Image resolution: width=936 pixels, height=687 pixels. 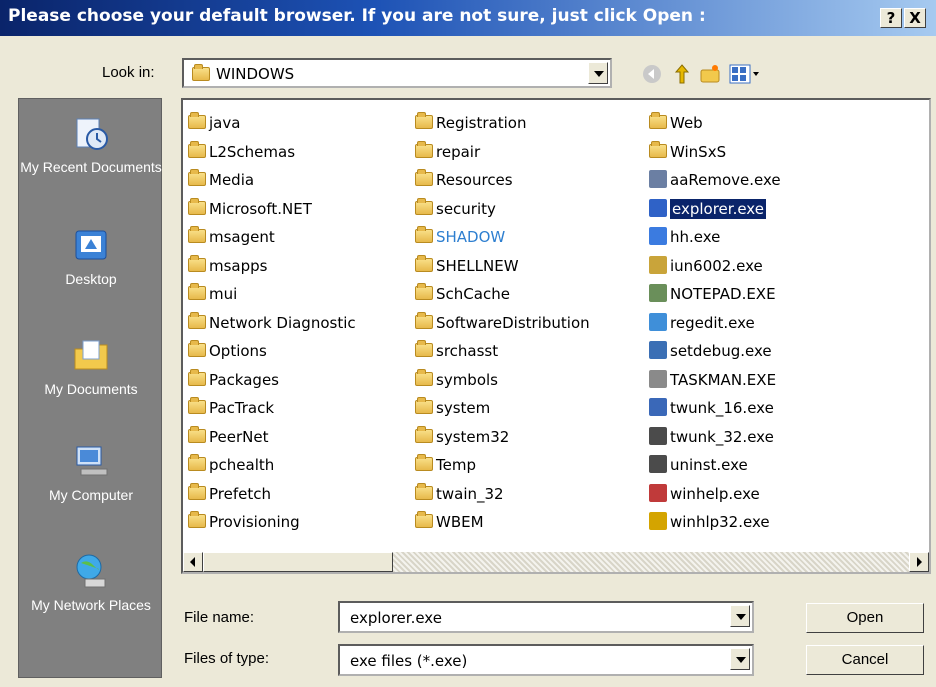 I want to click on file-item: explorer.exe, so click(x=708, y=208).